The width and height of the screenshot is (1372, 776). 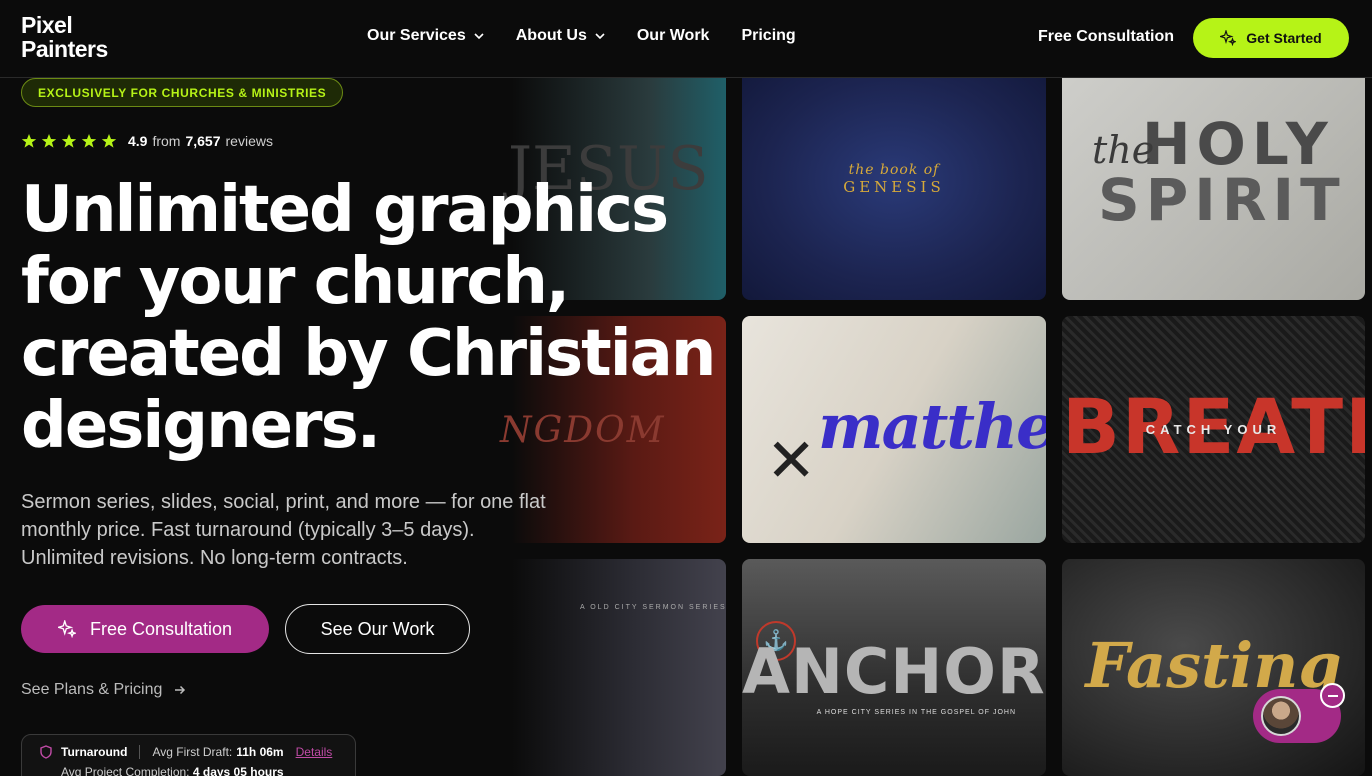 I want to click on rating-stars, so click(x=69, y=141).